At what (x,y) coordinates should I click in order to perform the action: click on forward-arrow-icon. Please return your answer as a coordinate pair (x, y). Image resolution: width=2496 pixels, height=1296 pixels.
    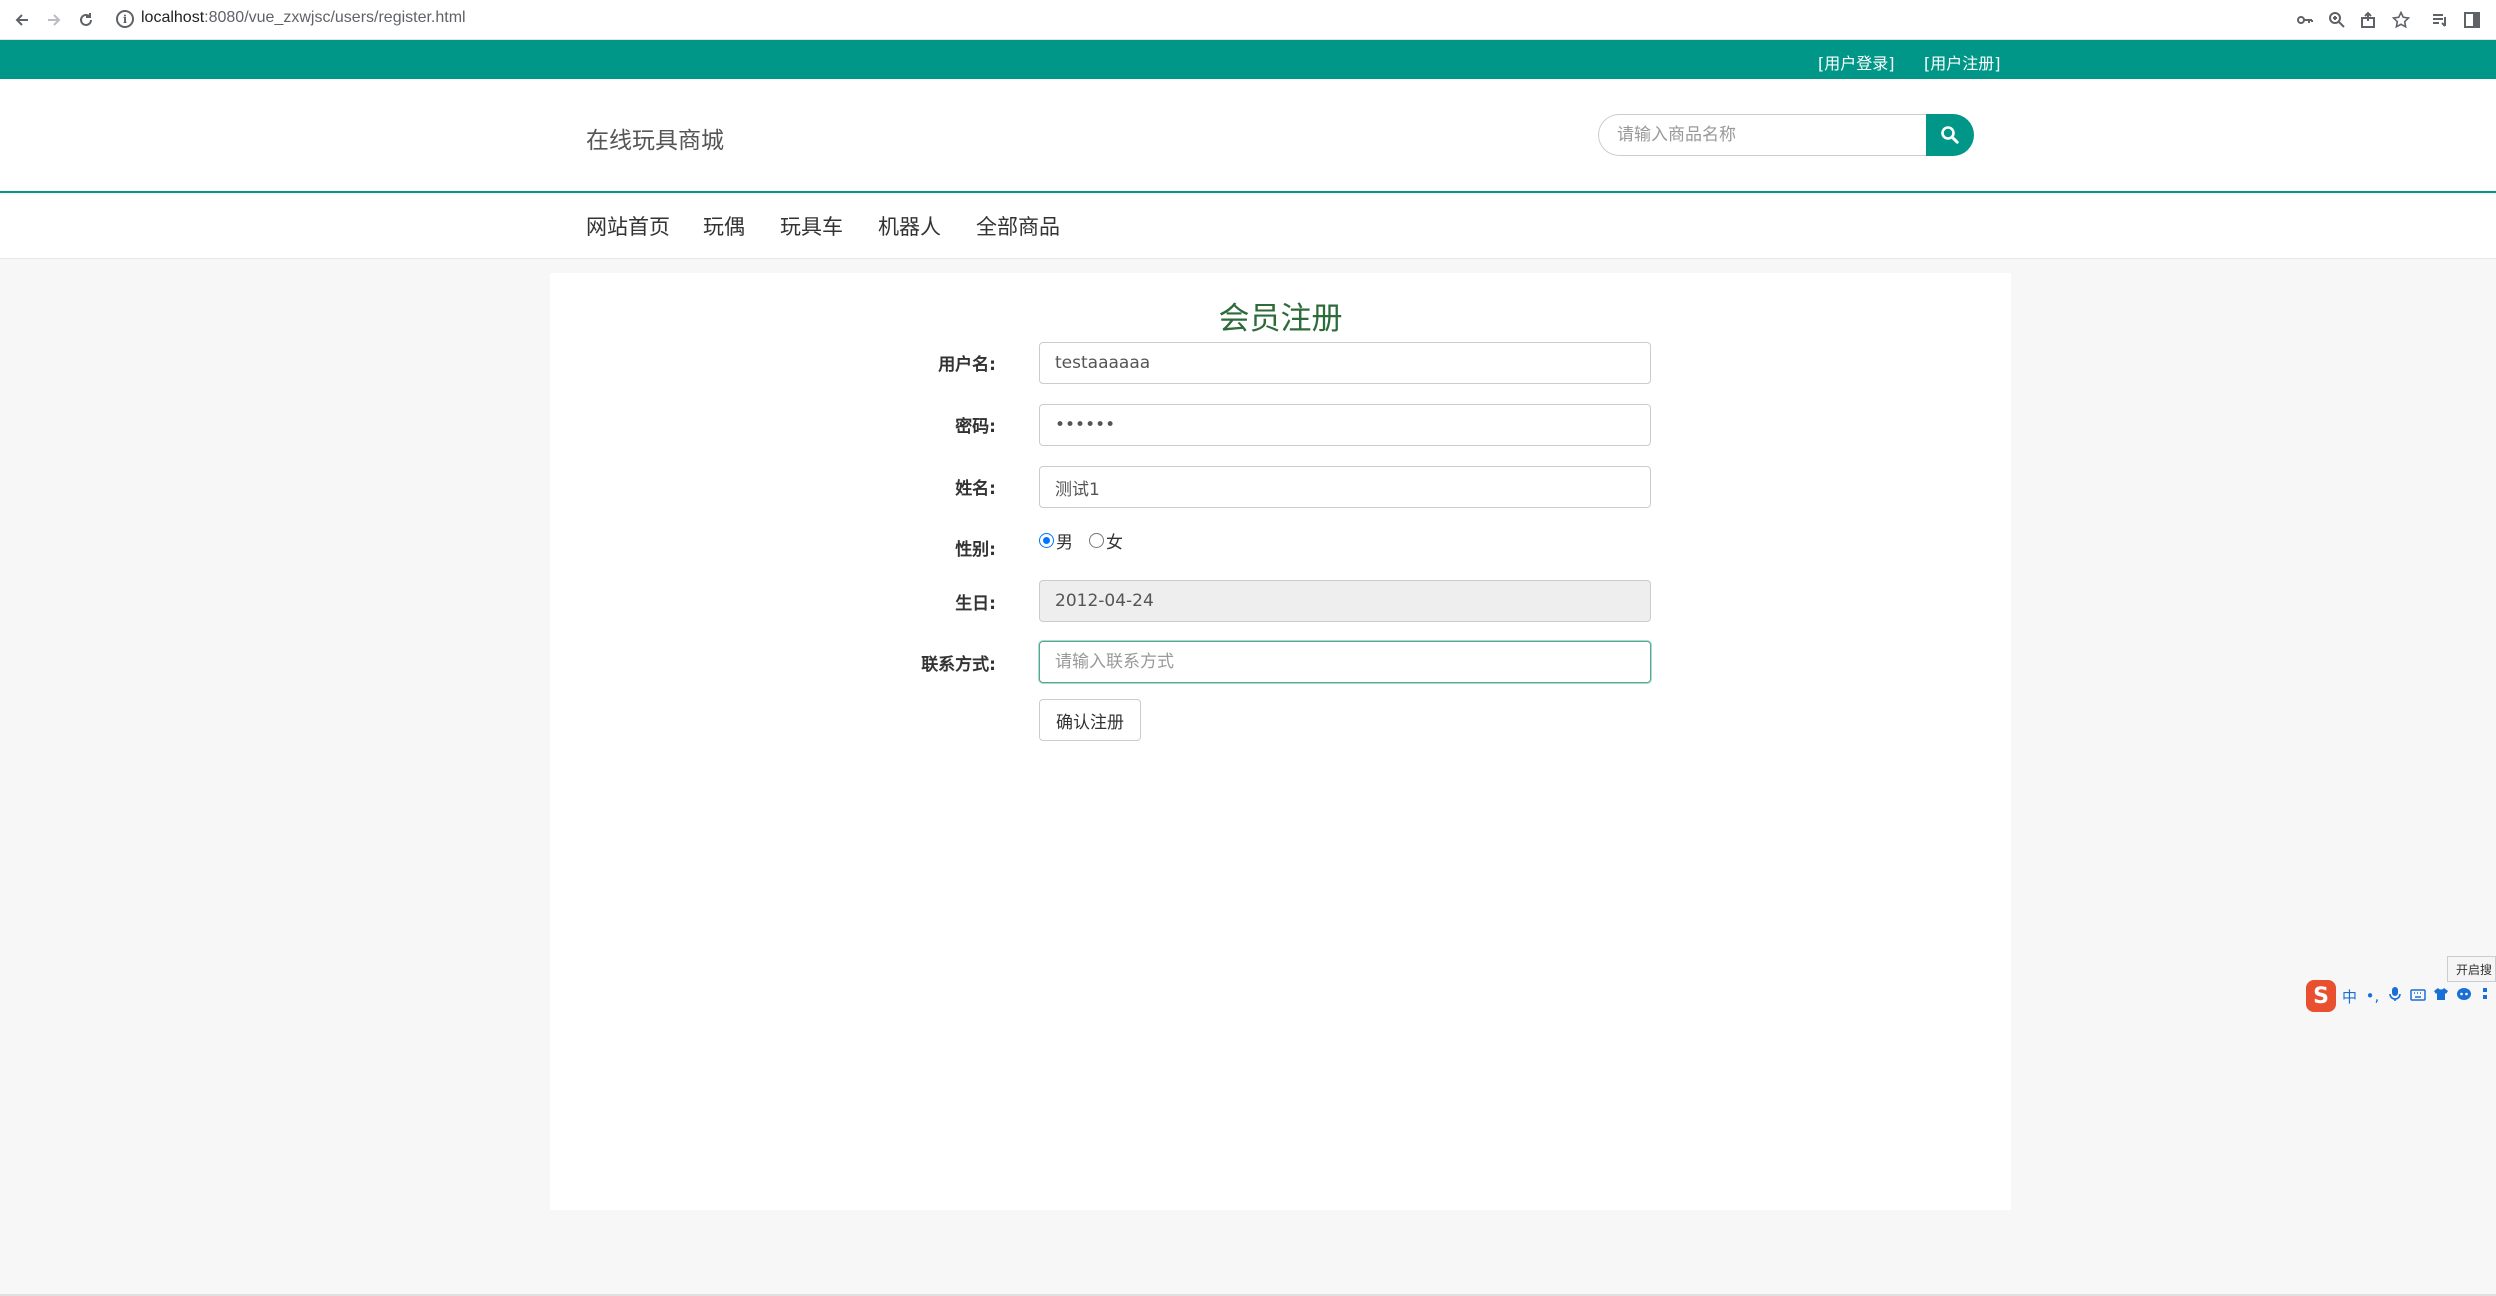
    Looking at the image, I should click on (54, 20).